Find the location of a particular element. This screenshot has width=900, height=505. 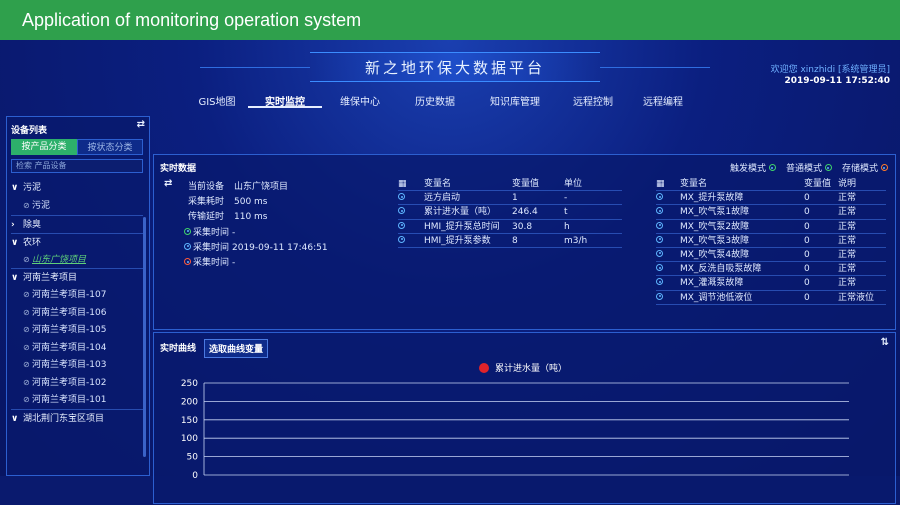

tree-item-label: 农环 is located at coordinates (32, 242).